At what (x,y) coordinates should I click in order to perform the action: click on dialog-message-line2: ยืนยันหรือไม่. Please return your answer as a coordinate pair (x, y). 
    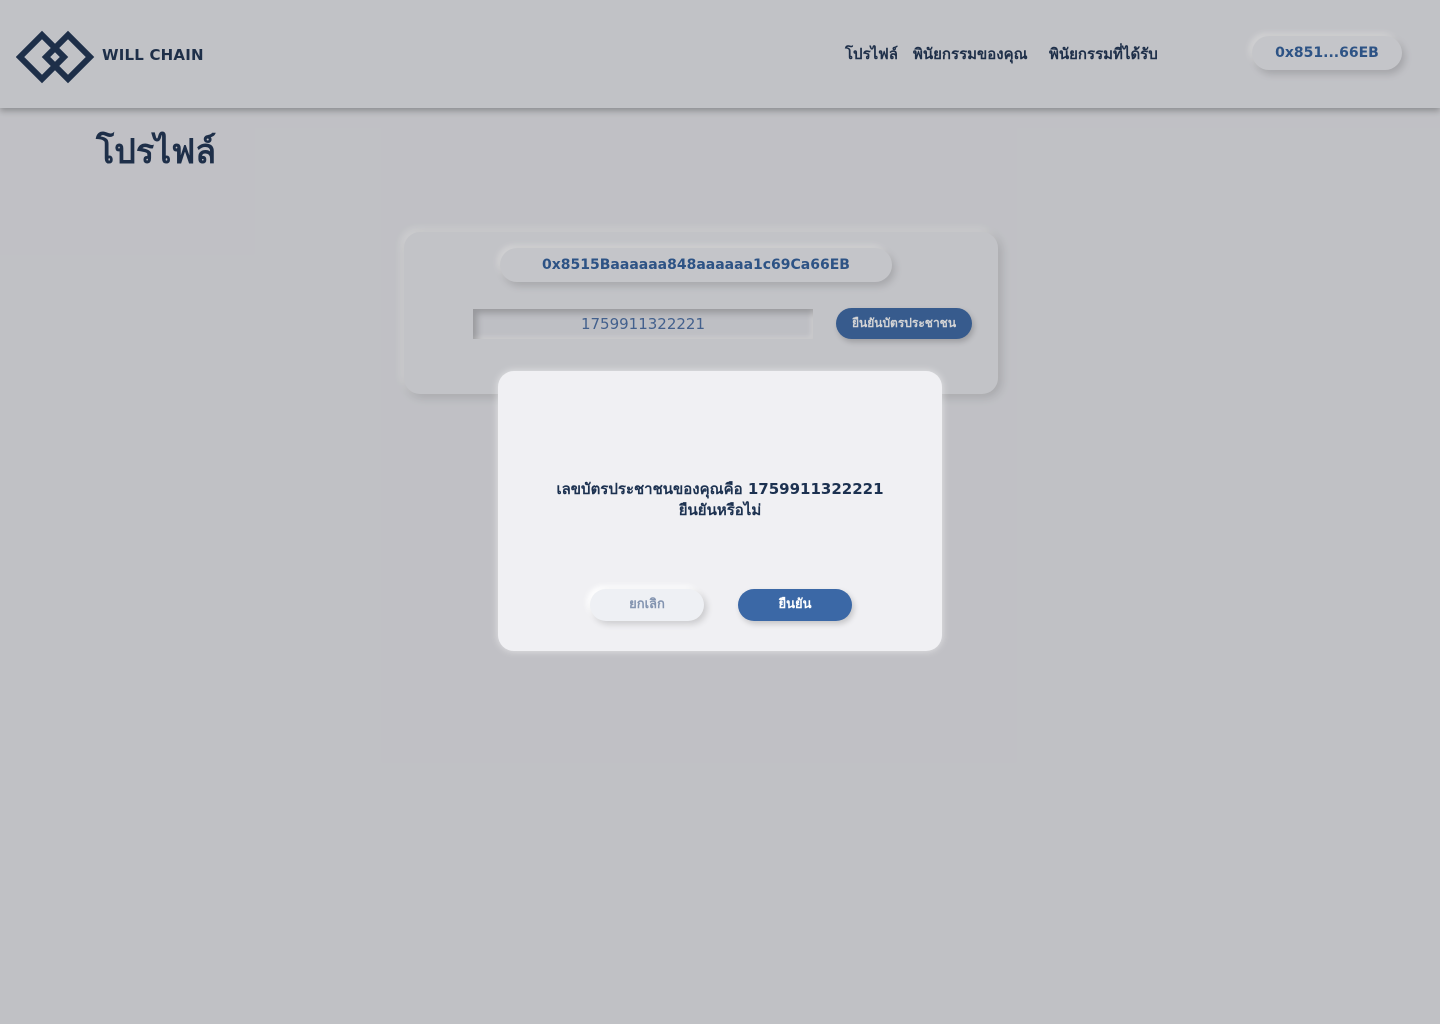
    Looking at the image, I should click on (720, 510).